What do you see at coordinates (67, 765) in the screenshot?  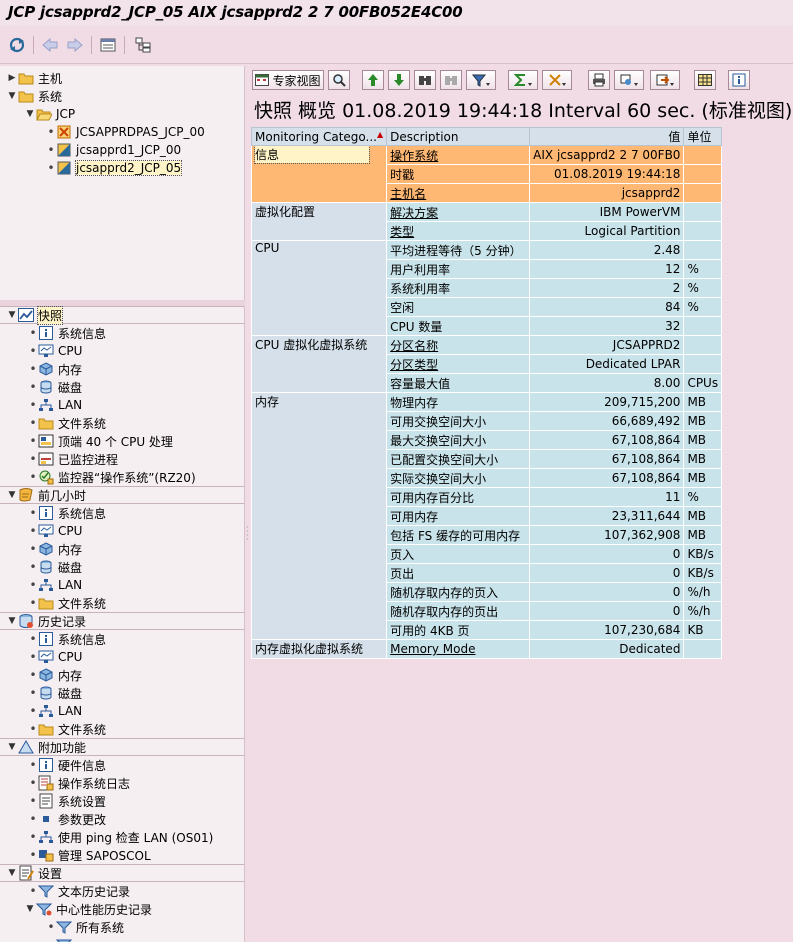 I see `tree-item: • 硬件信息` at bounding box center [67, 765].